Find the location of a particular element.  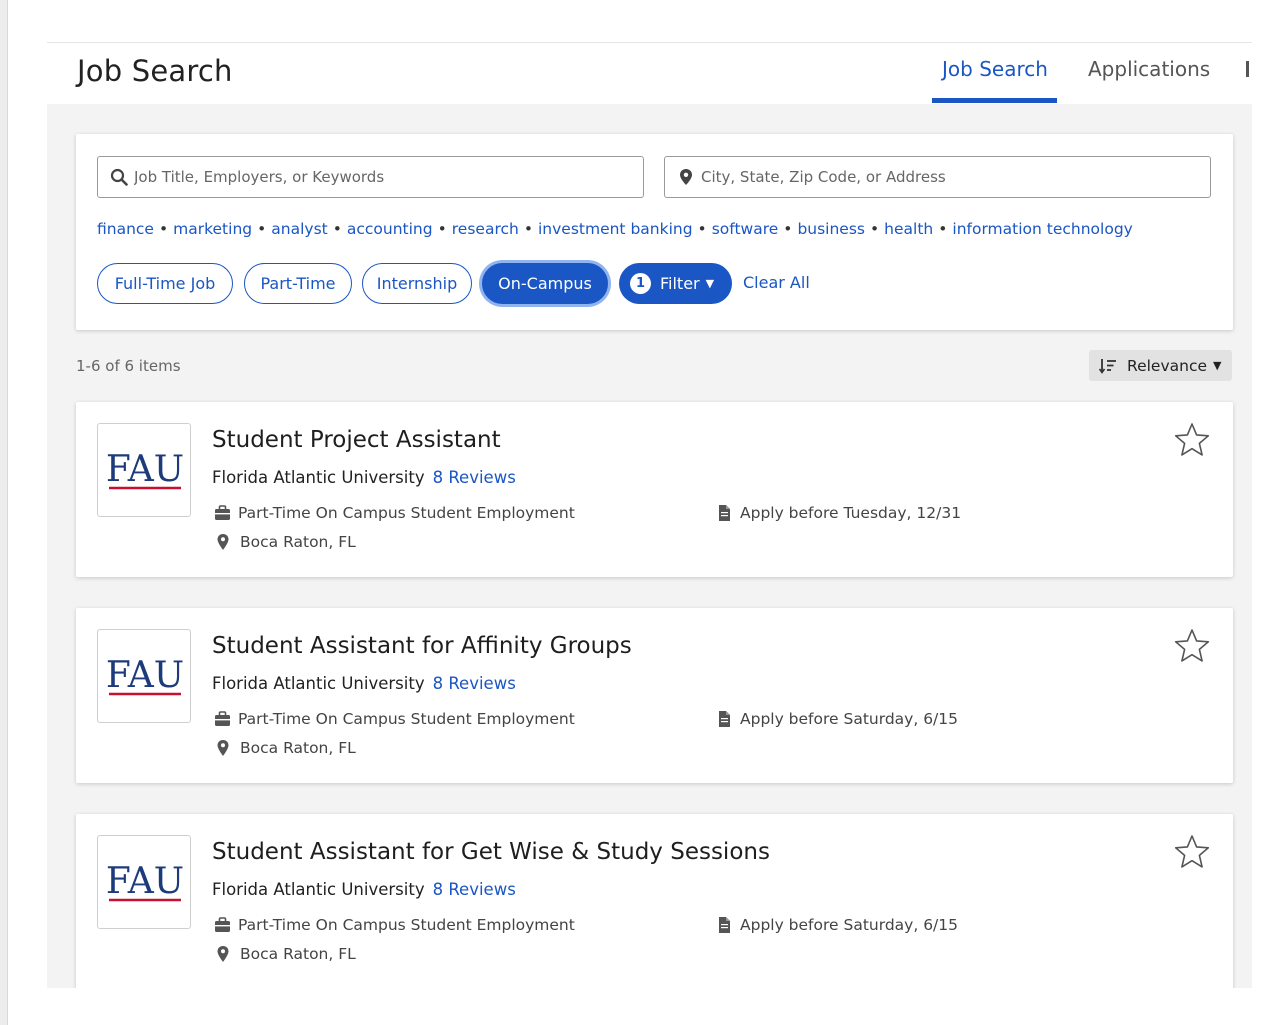

apply-deadline-text: Apply before Tuesday, 12/31 is located at coordinates (851, 513).